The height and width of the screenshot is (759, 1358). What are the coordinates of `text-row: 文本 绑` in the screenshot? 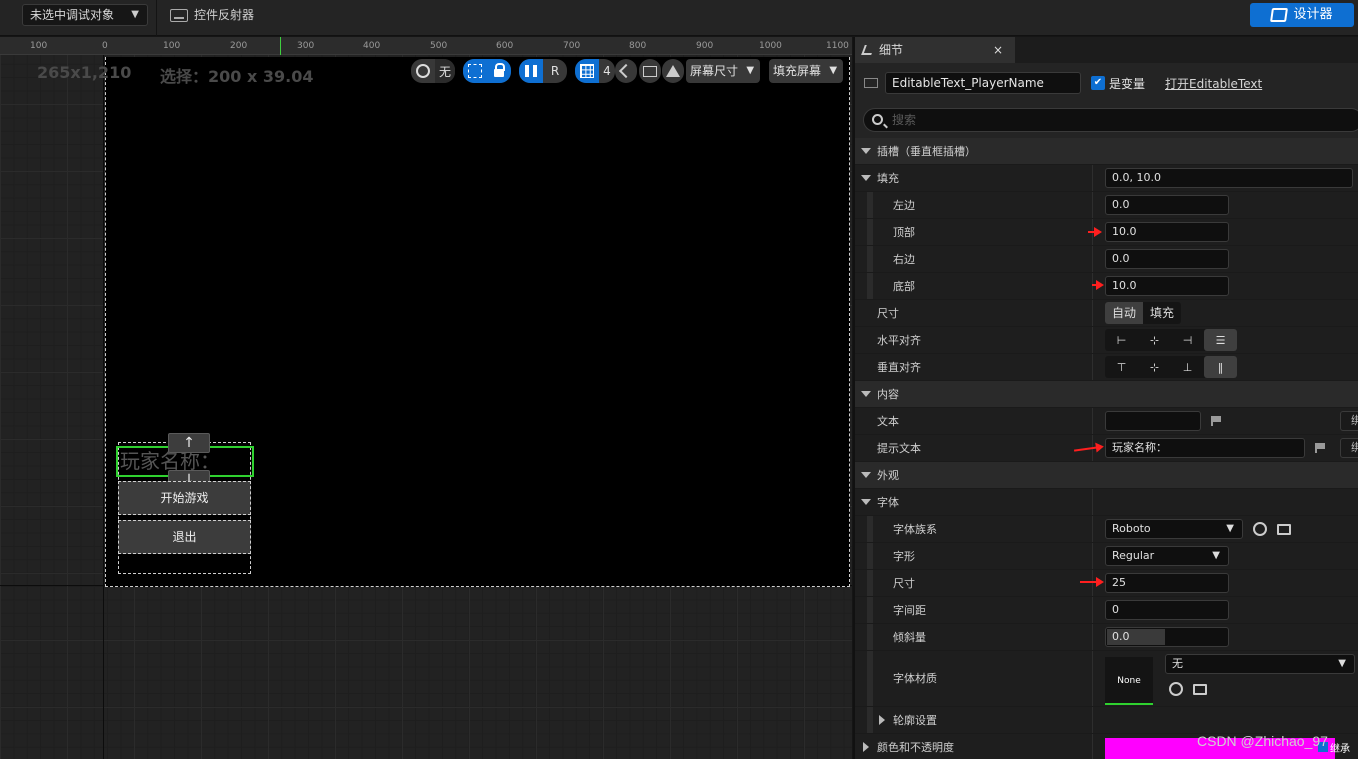 It's located at (1106, 421).